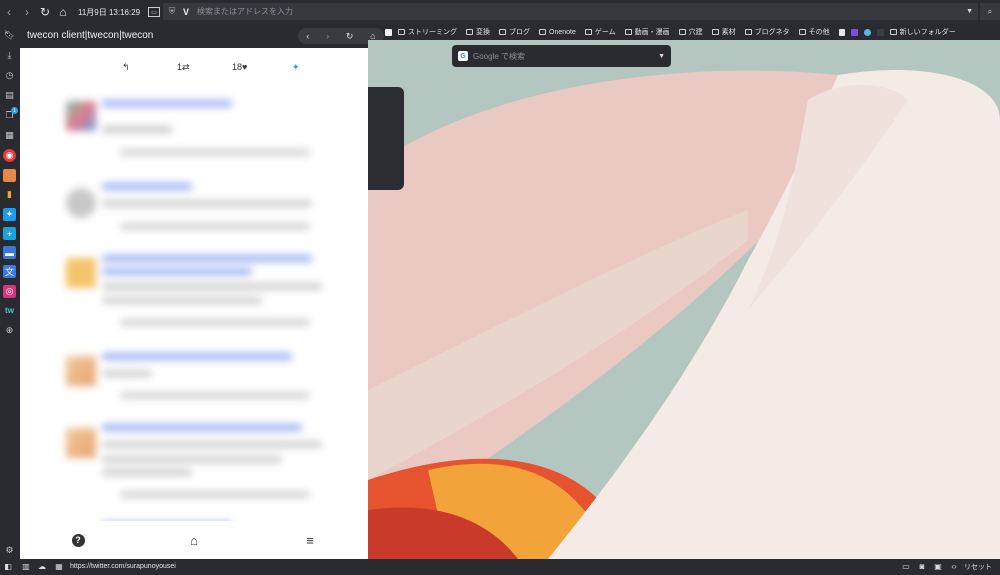 This screenshot has width=1000, height=575. Describe the element at coordinates (9, 55) in the screenshot. I see `download-icon: ⤓` at that location.